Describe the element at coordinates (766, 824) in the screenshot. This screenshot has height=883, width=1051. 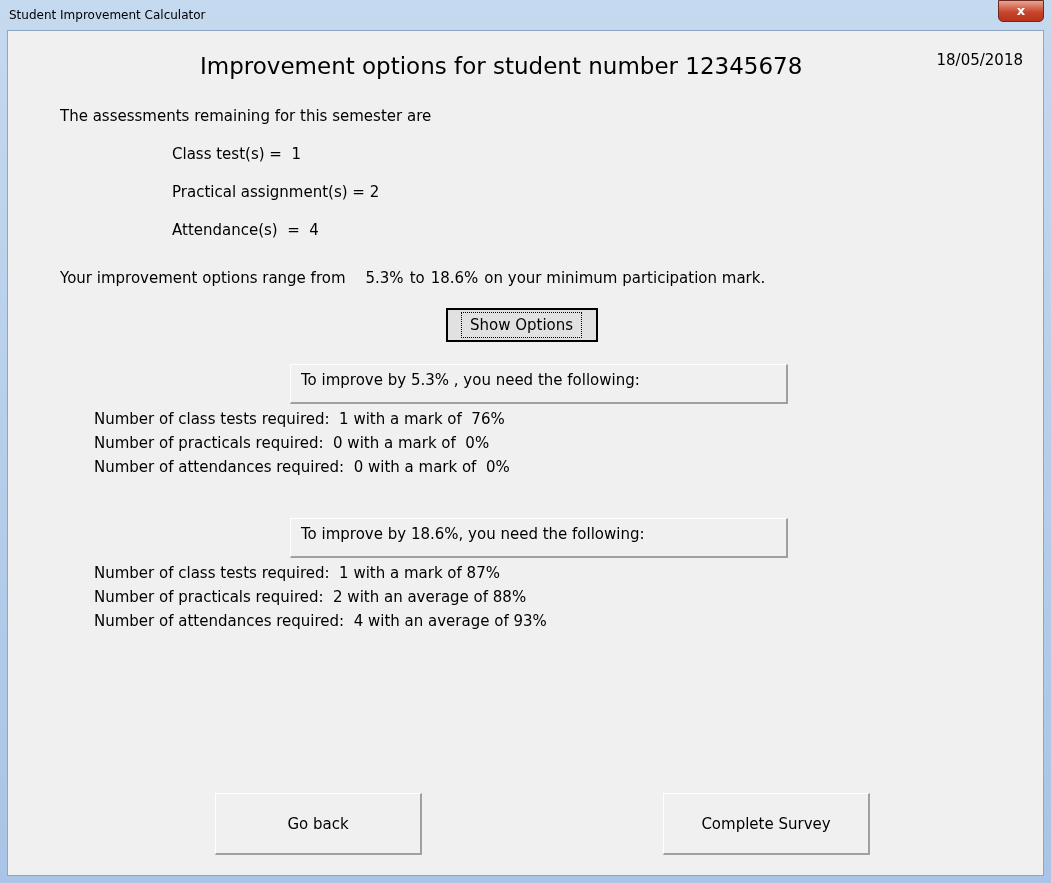
I see `complete-survey-button: Complete Survey` at that location.